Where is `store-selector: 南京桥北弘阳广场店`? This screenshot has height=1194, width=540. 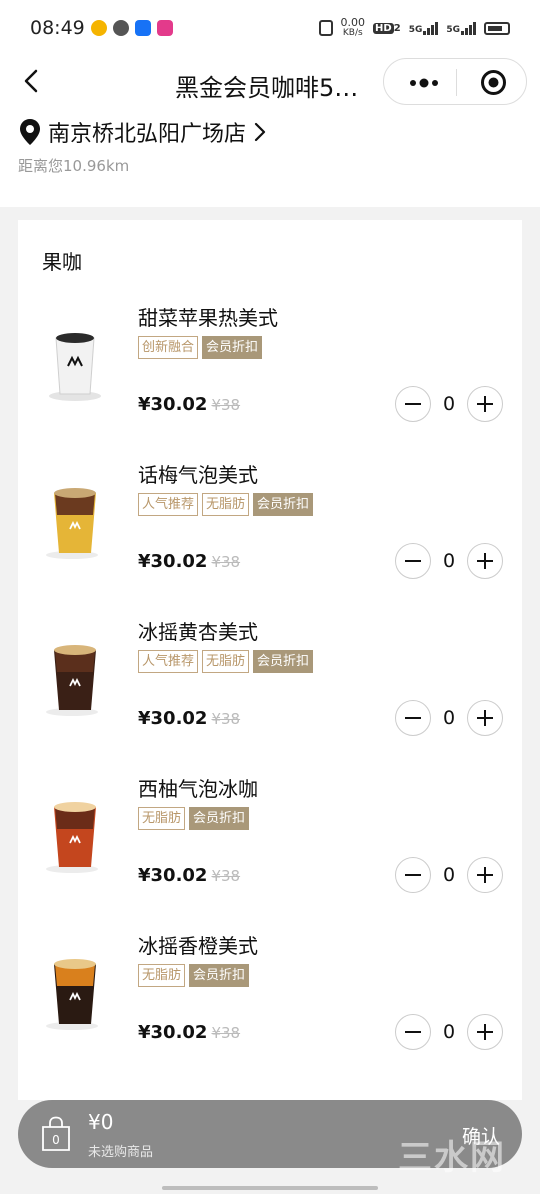
store-selector: 南京桥北弘阳广场店 is located at coordinates (146, 132).